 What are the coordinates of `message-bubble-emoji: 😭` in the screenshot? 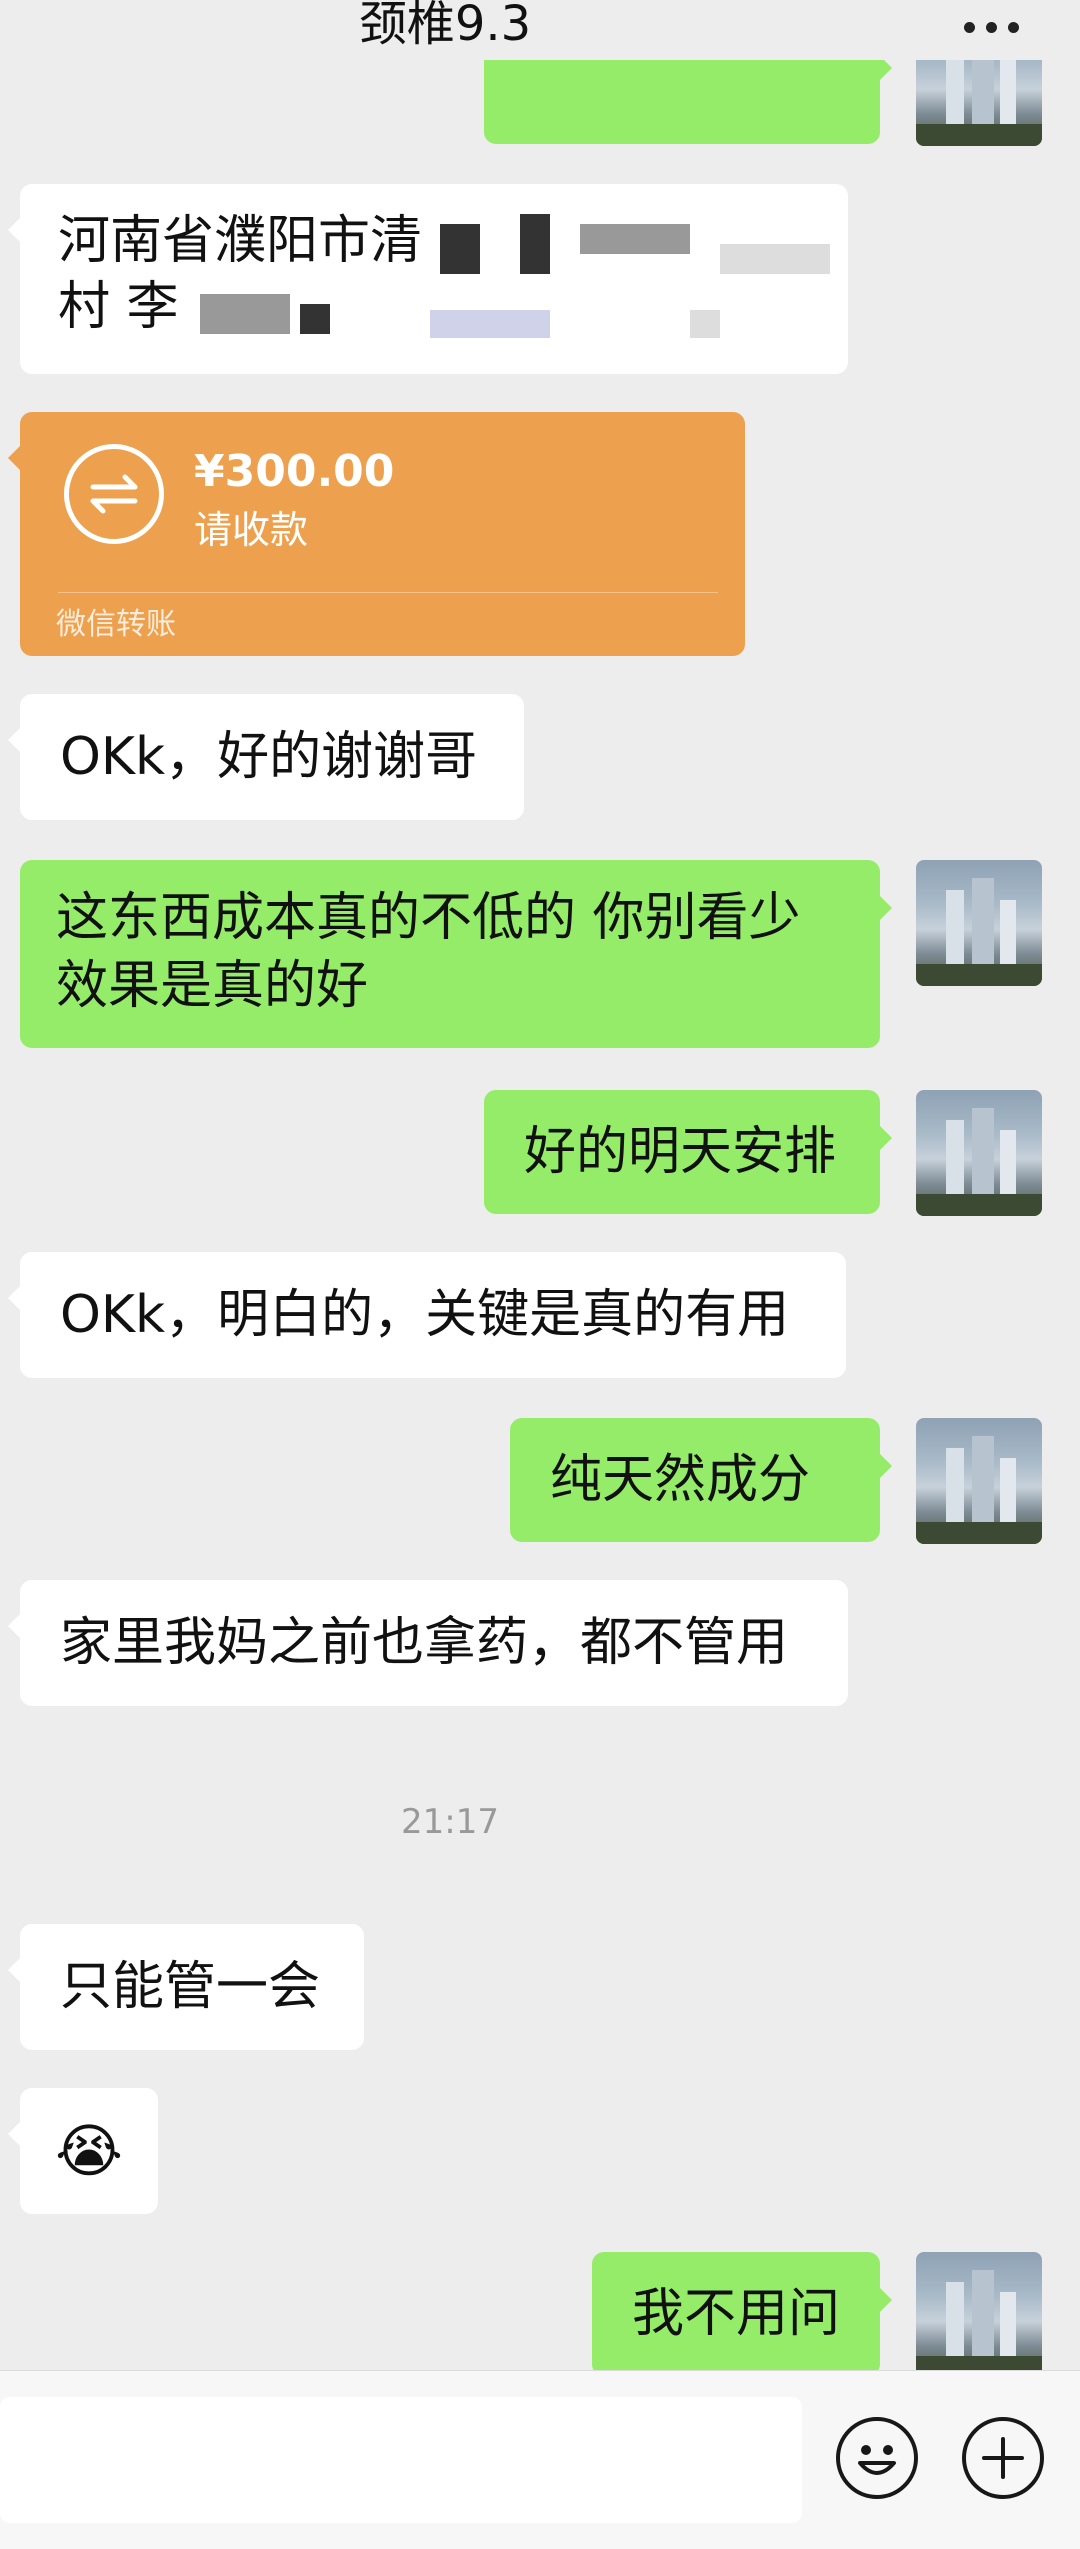 It's located at (83, 2151).